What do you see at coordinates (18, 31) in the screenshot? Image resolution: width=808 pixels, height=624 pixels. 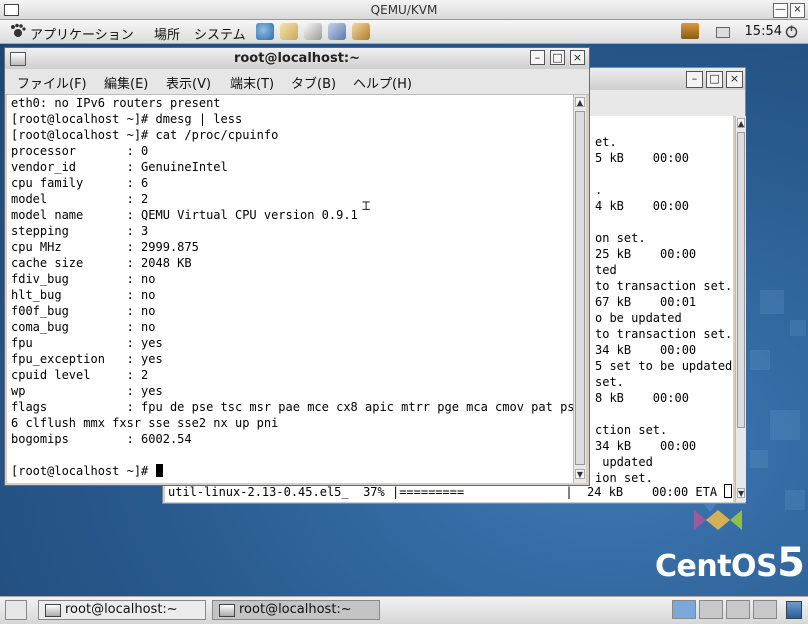 I see `gnome-foot-icon` at bounding box center [18, 31].